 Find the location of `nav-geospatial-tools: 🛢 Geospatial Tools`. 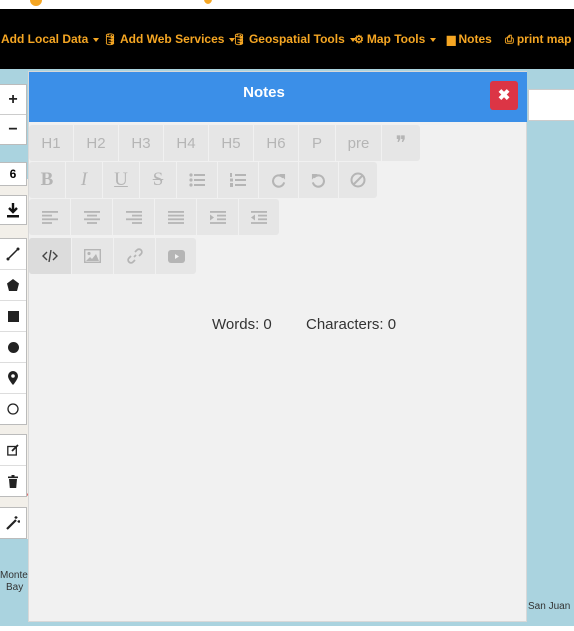

nav-geospatial-tools: 🛢 Geospatial Tools is located at coordinates (294, 39).